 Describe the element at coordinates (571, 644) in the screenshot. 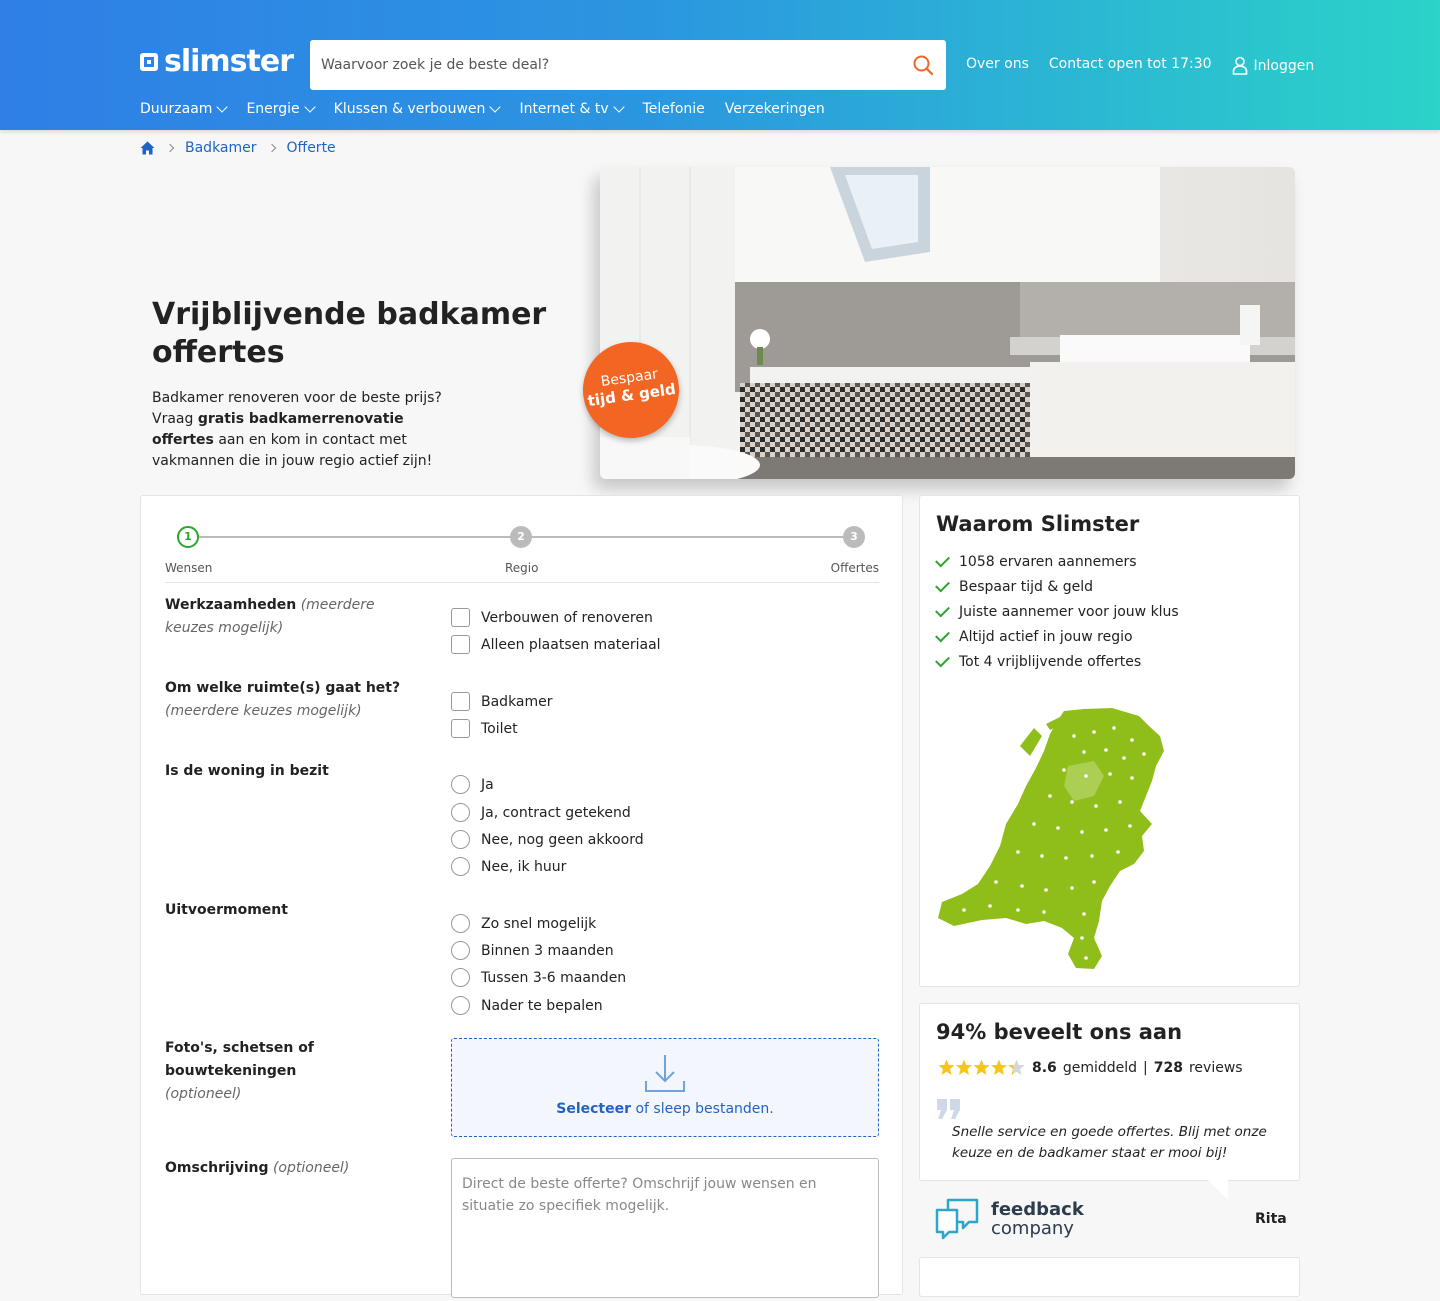

I see `option-label: Alleen plaatsen materiaal` at that location.